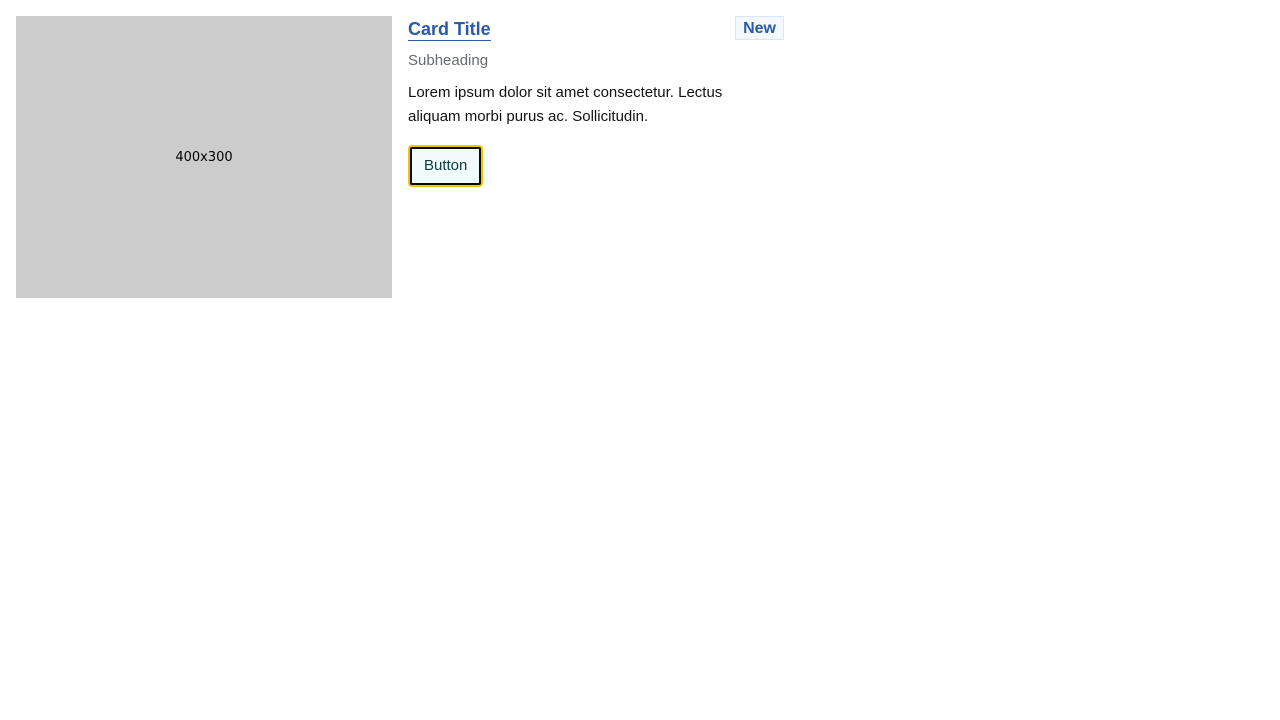 This screenshot has width=1280, height=720. I want to click on card-image-placeholder: 400x300, so click(204, 157).